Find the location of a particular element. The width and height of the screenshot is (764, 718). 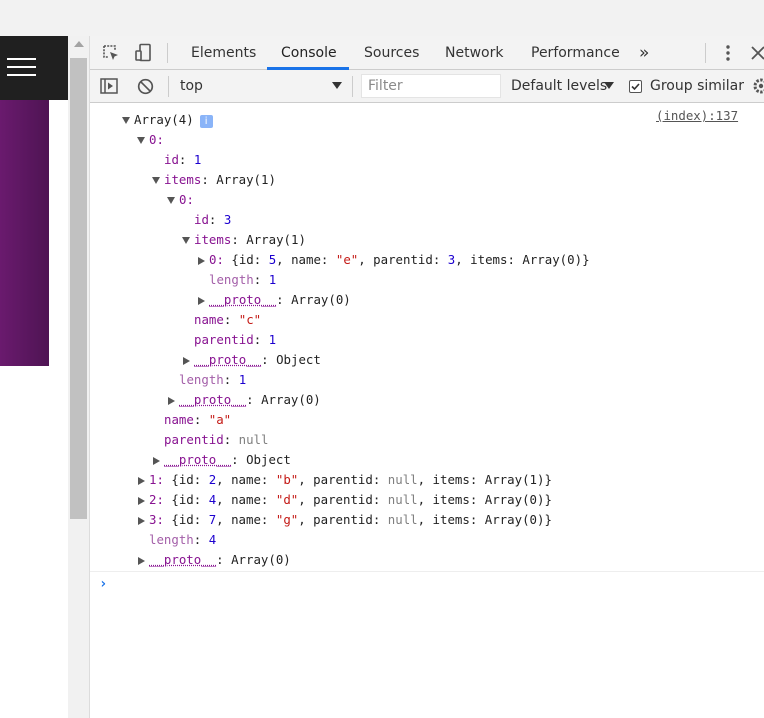

scroll-up-arrow-icon is located at coordinates (79, 44).